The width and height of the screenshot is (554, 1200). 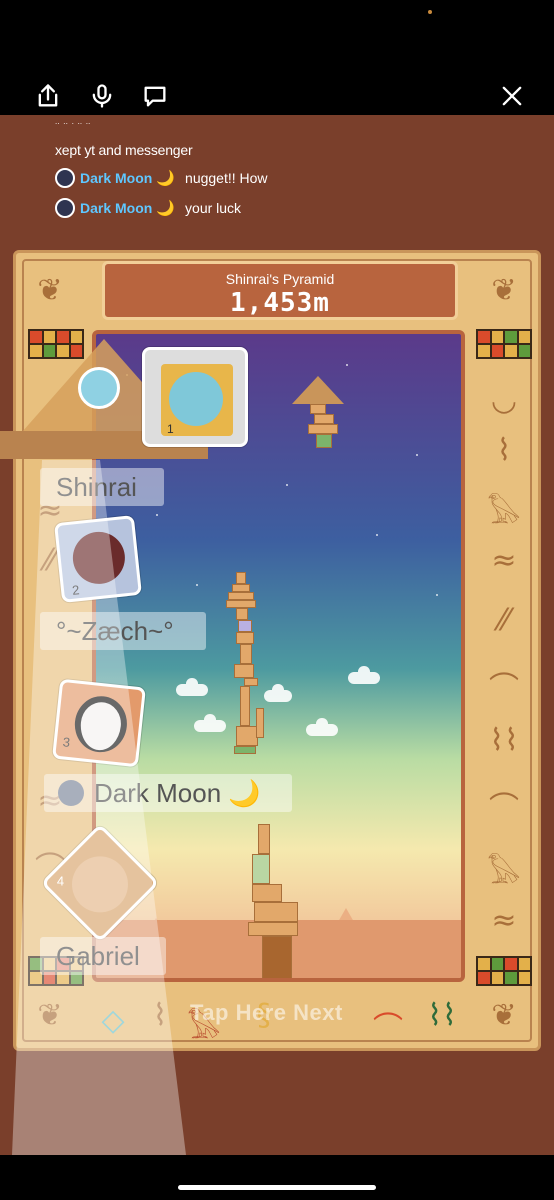 What do you see at coordinates (177, 792) in the screenshot?
I see `leaderboard-name-text: Dark Moon 🌙` at bounding box center [177, 792].